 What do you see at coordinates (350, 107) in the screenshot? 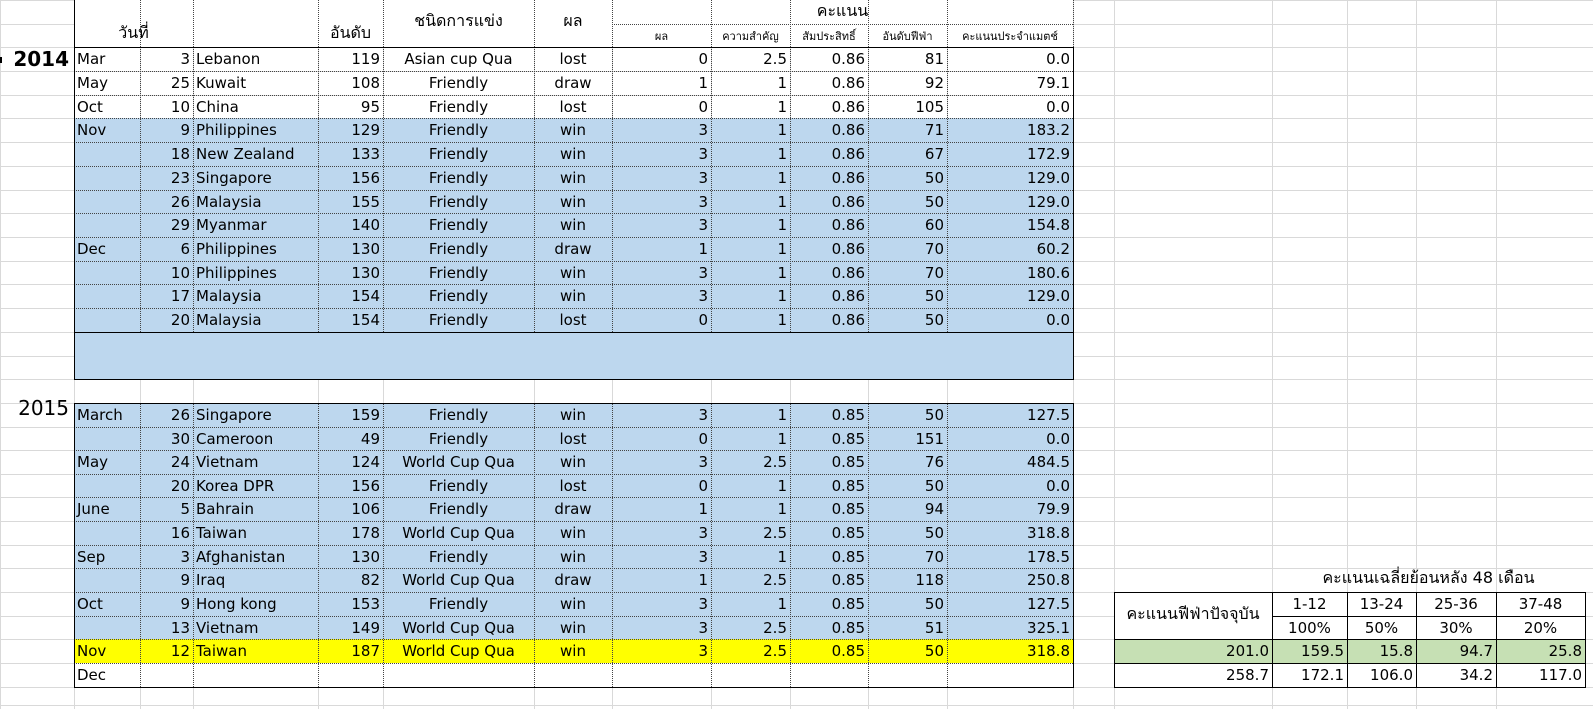
I see `table-cell: 95` at bounding box center [350, 107].